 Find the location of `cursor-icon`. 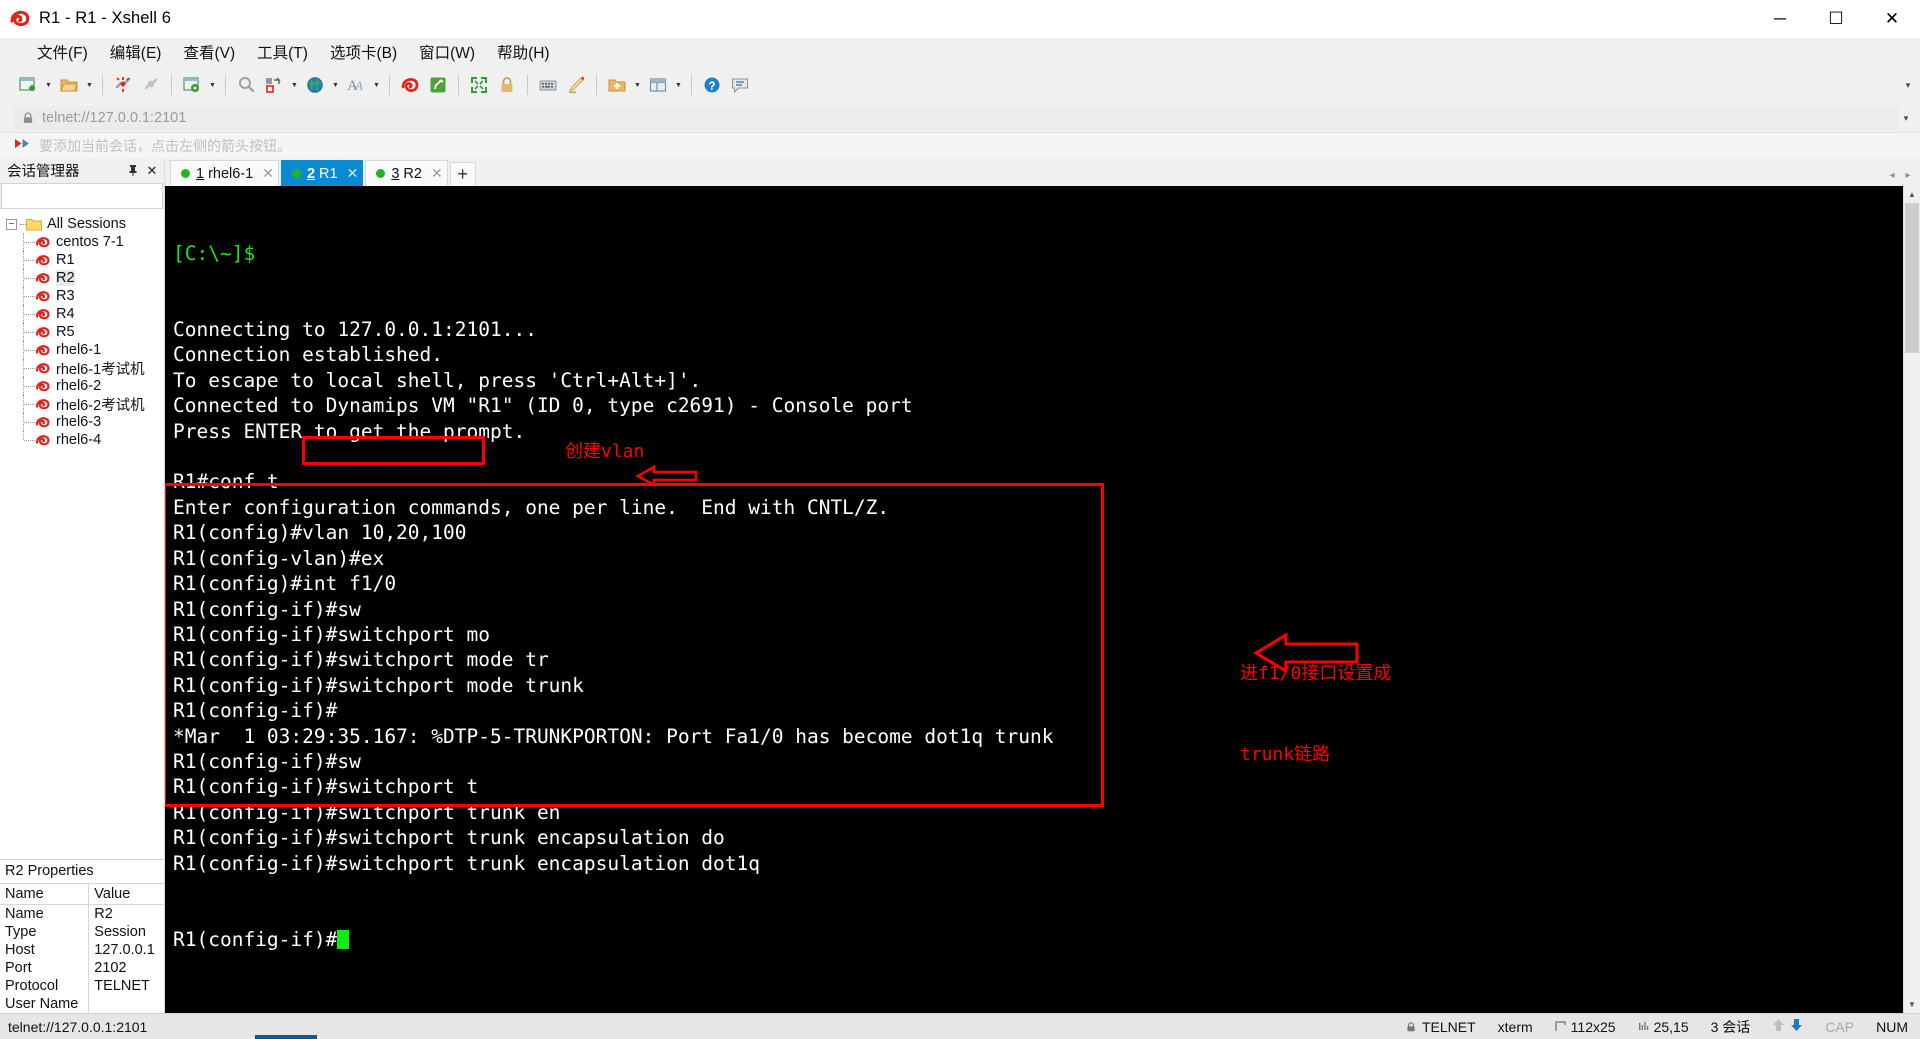

cursor-icon is located at coordinates (1643, 1026).